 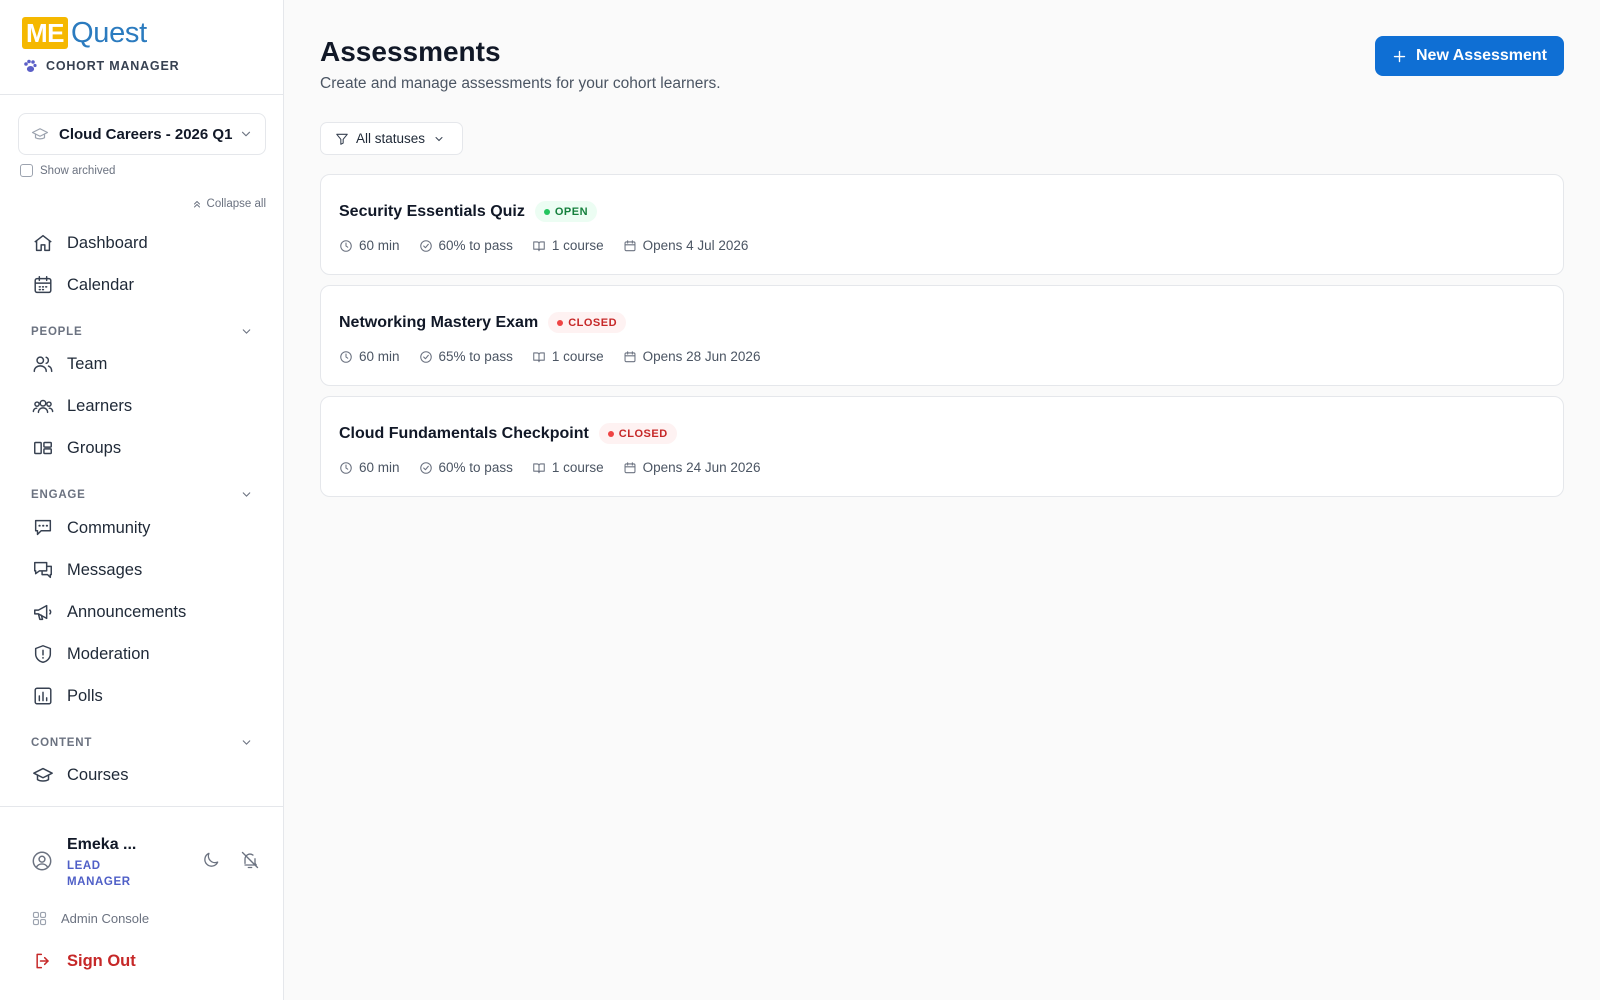 I want to click on logo-quest: Quest, so click(x=109, y=32).